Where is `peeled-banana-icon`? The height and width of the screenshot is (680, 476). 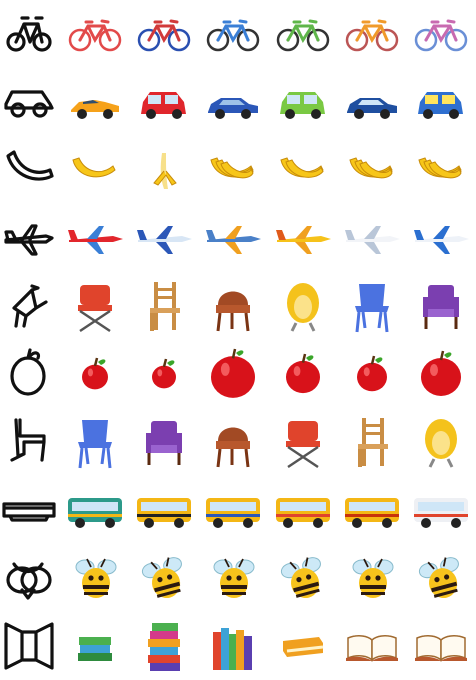
peeled-banana-icon is located at coordinates (163, 170).